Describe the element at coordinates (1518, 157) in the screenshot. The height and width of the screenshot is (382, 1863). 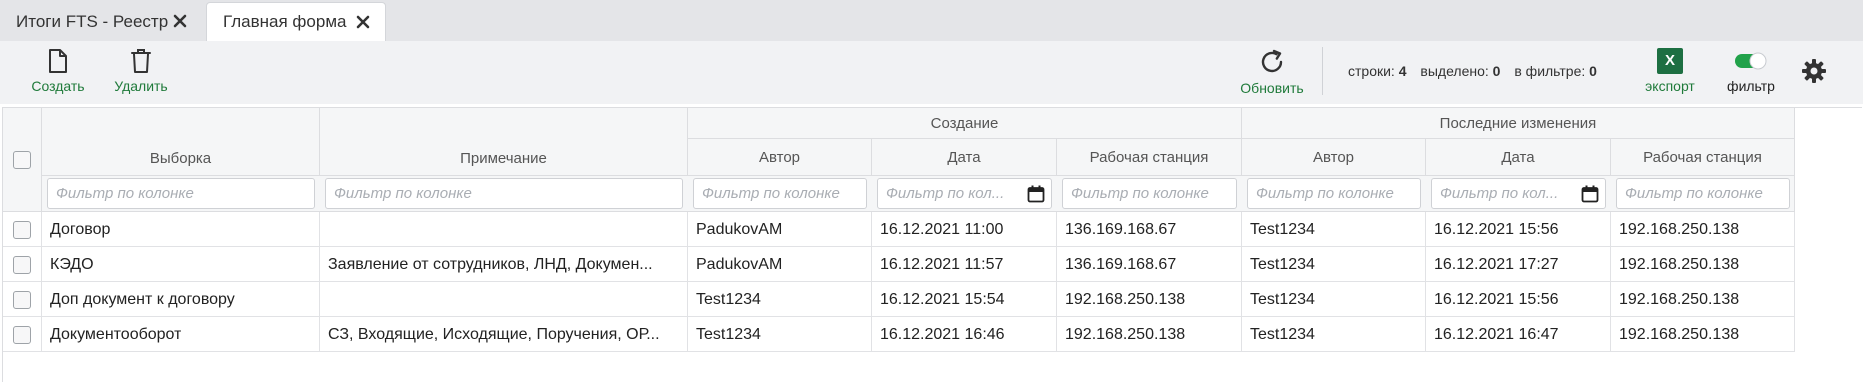
I see `column-header-change-date: Дата` at that location.